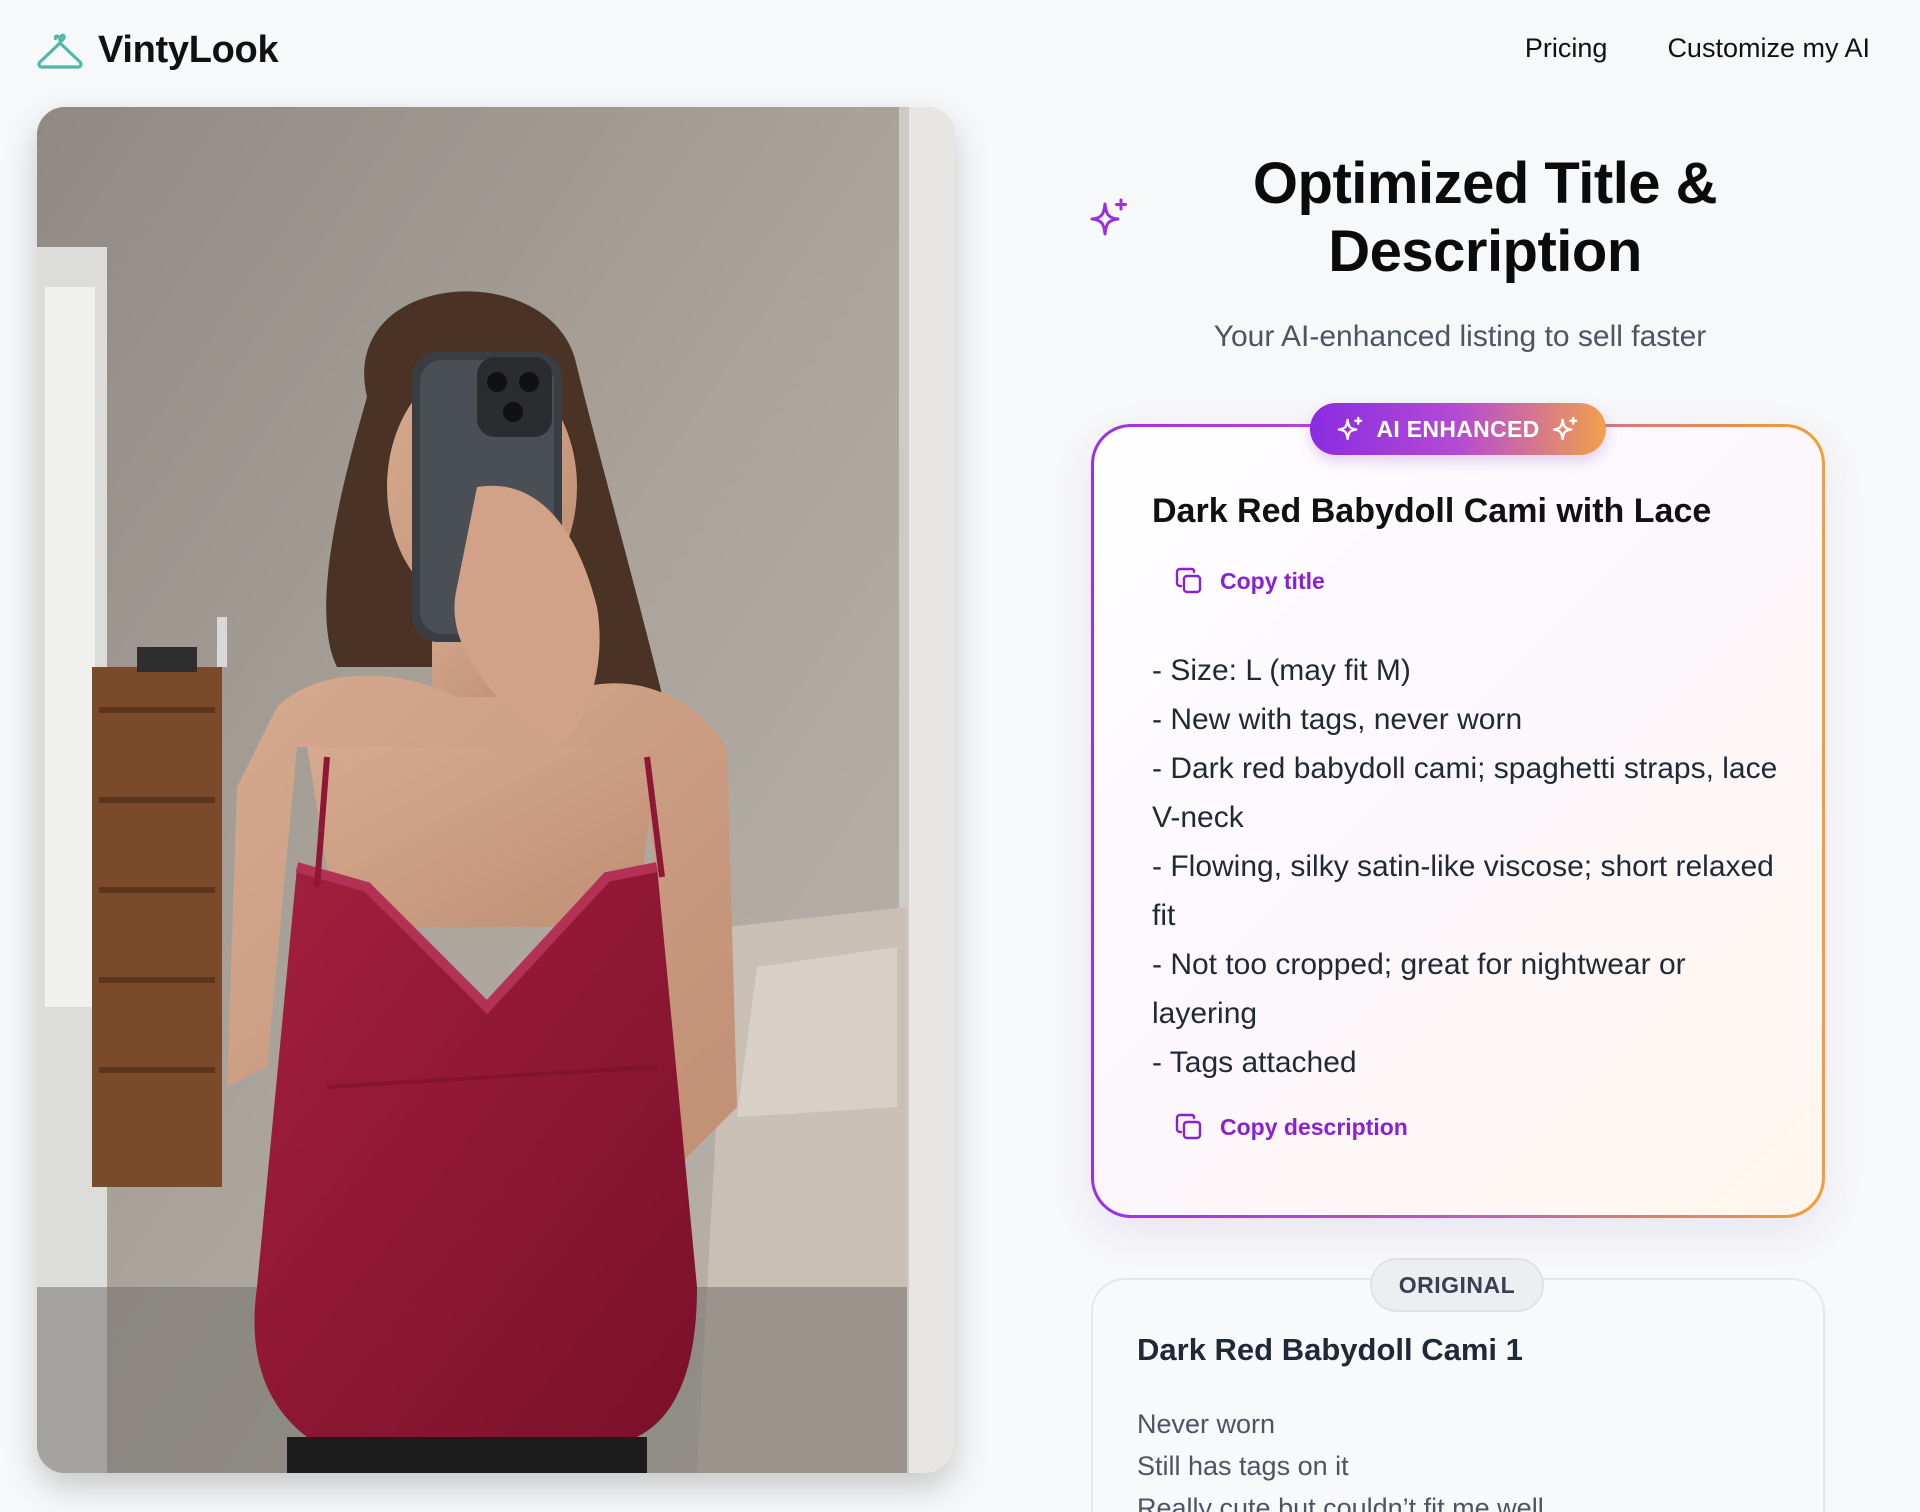 This screenshot has width=1920, height=1512. I want to click on copy-title-button: Copy title, so click(1249, 581).